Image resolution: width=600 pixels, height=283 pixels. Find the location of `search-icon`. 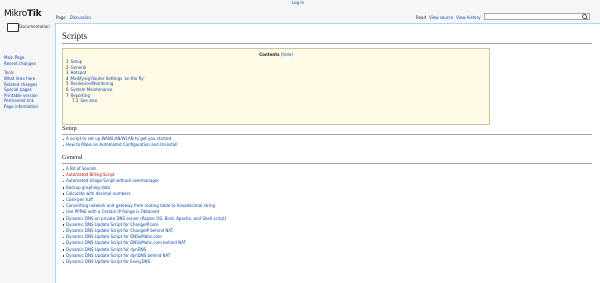

search-icon is located at coordinates (584, 16).